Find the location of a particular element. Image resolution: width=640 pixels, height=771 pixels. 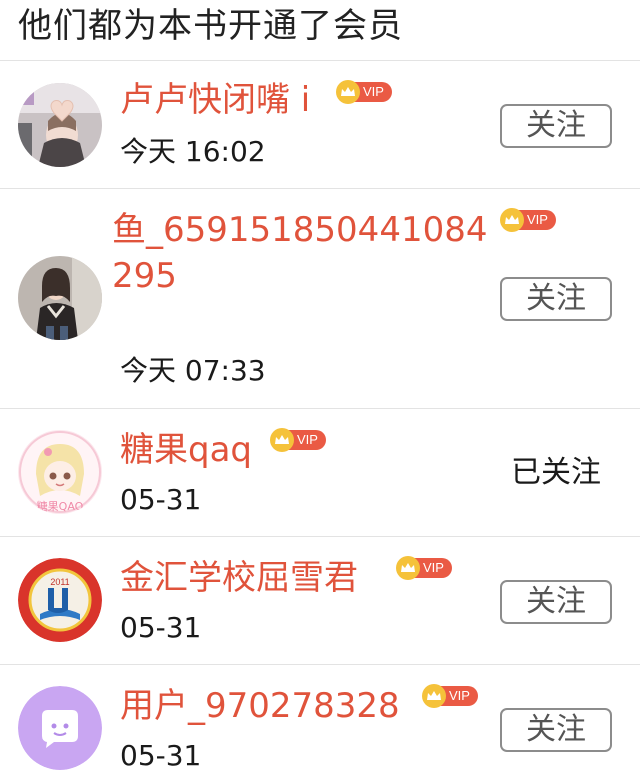

avatar: 2011 is located at coordinates (60, 600).